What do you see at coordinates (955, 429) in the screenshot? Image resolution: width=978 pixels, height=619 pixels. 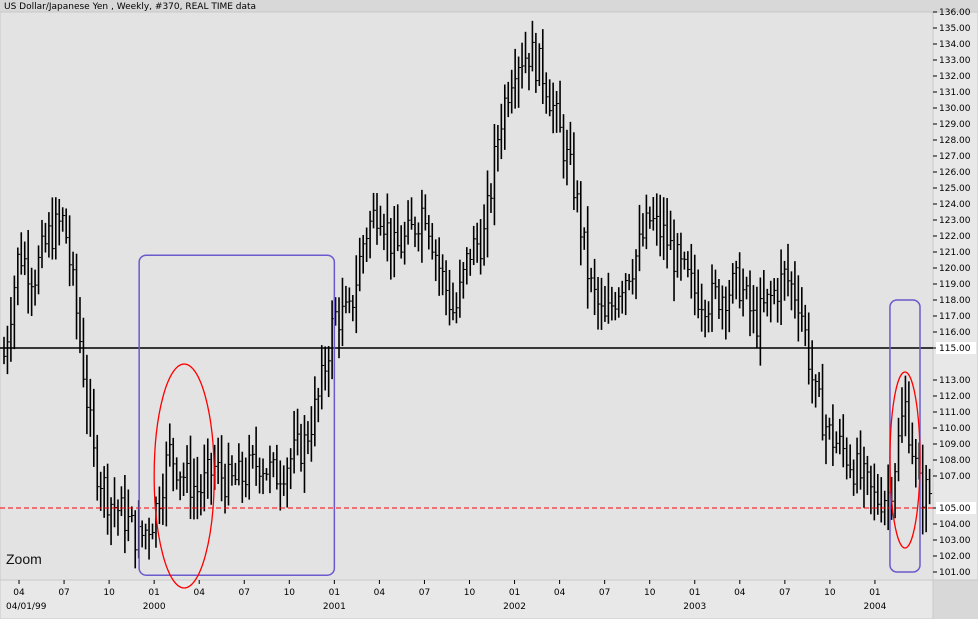 I see `y-tick-label: 110.00` at bounding box center [955, 429].